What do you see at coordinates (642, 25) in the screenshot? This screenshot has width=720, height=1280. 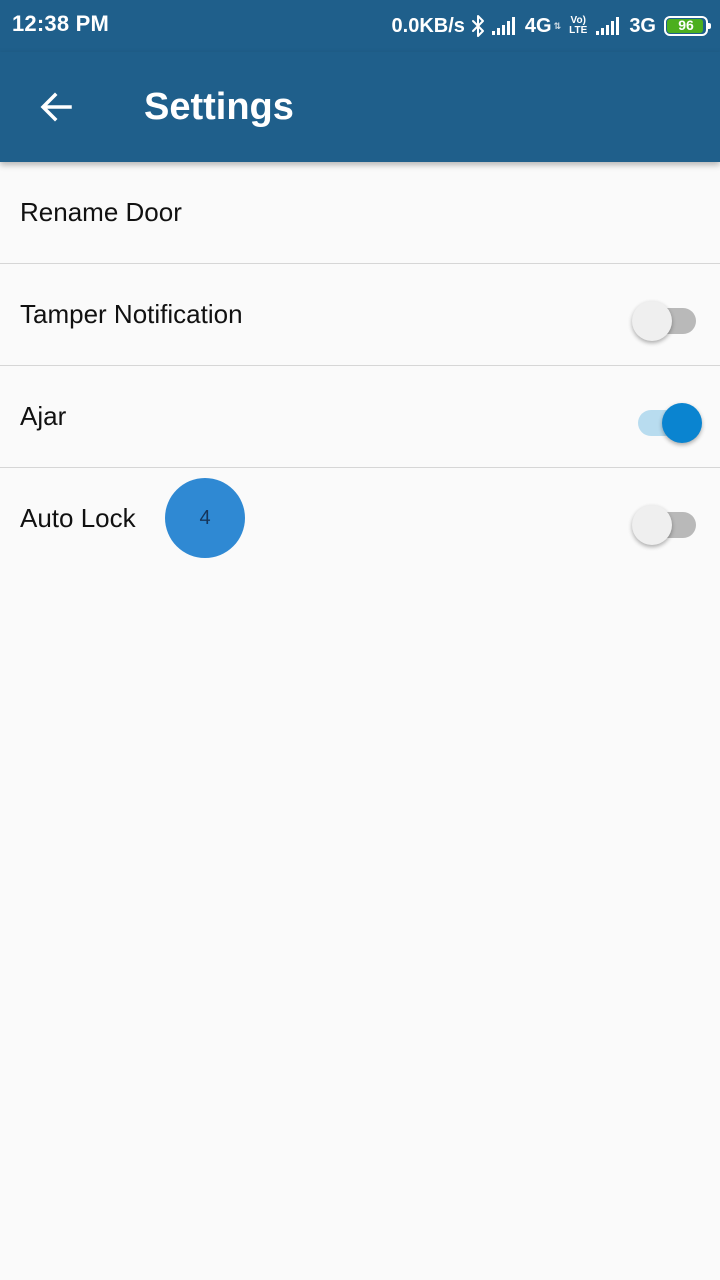 I see `network-type-3g: 3G` at bounding box center [642, 25].